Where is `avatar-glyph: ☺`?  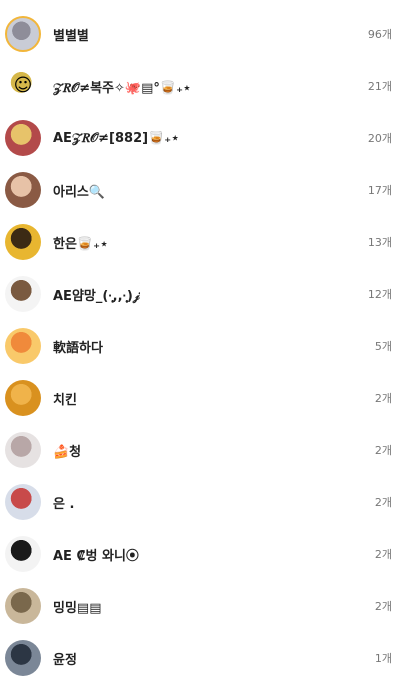
avatar-glyph: ☺ is located at coordinates (23, 85).